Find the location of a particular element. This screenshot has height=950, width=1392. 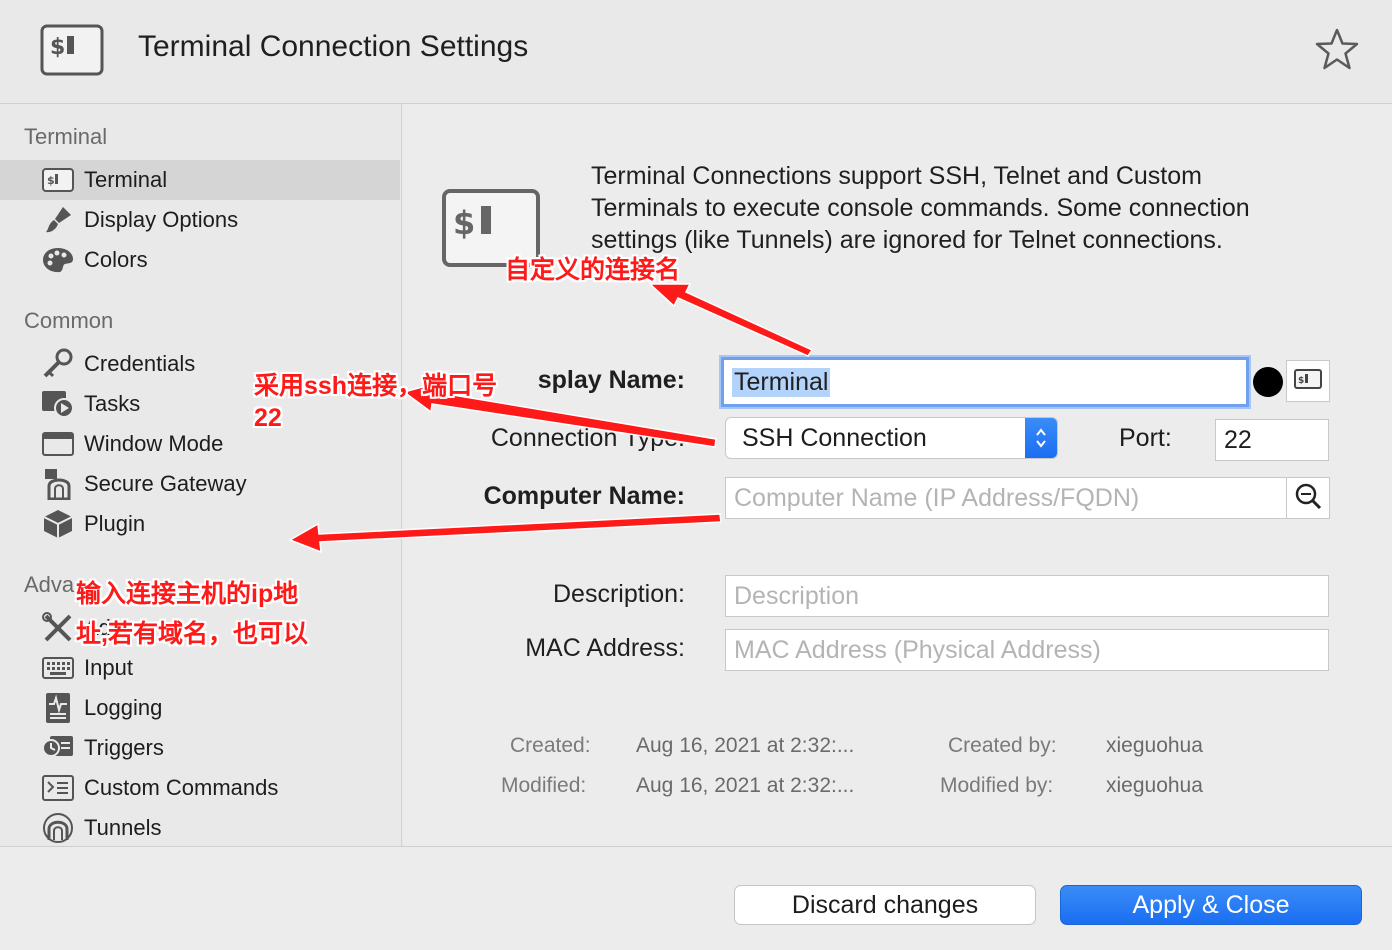

port-input: 22 is located at coordinates (1272, 440).